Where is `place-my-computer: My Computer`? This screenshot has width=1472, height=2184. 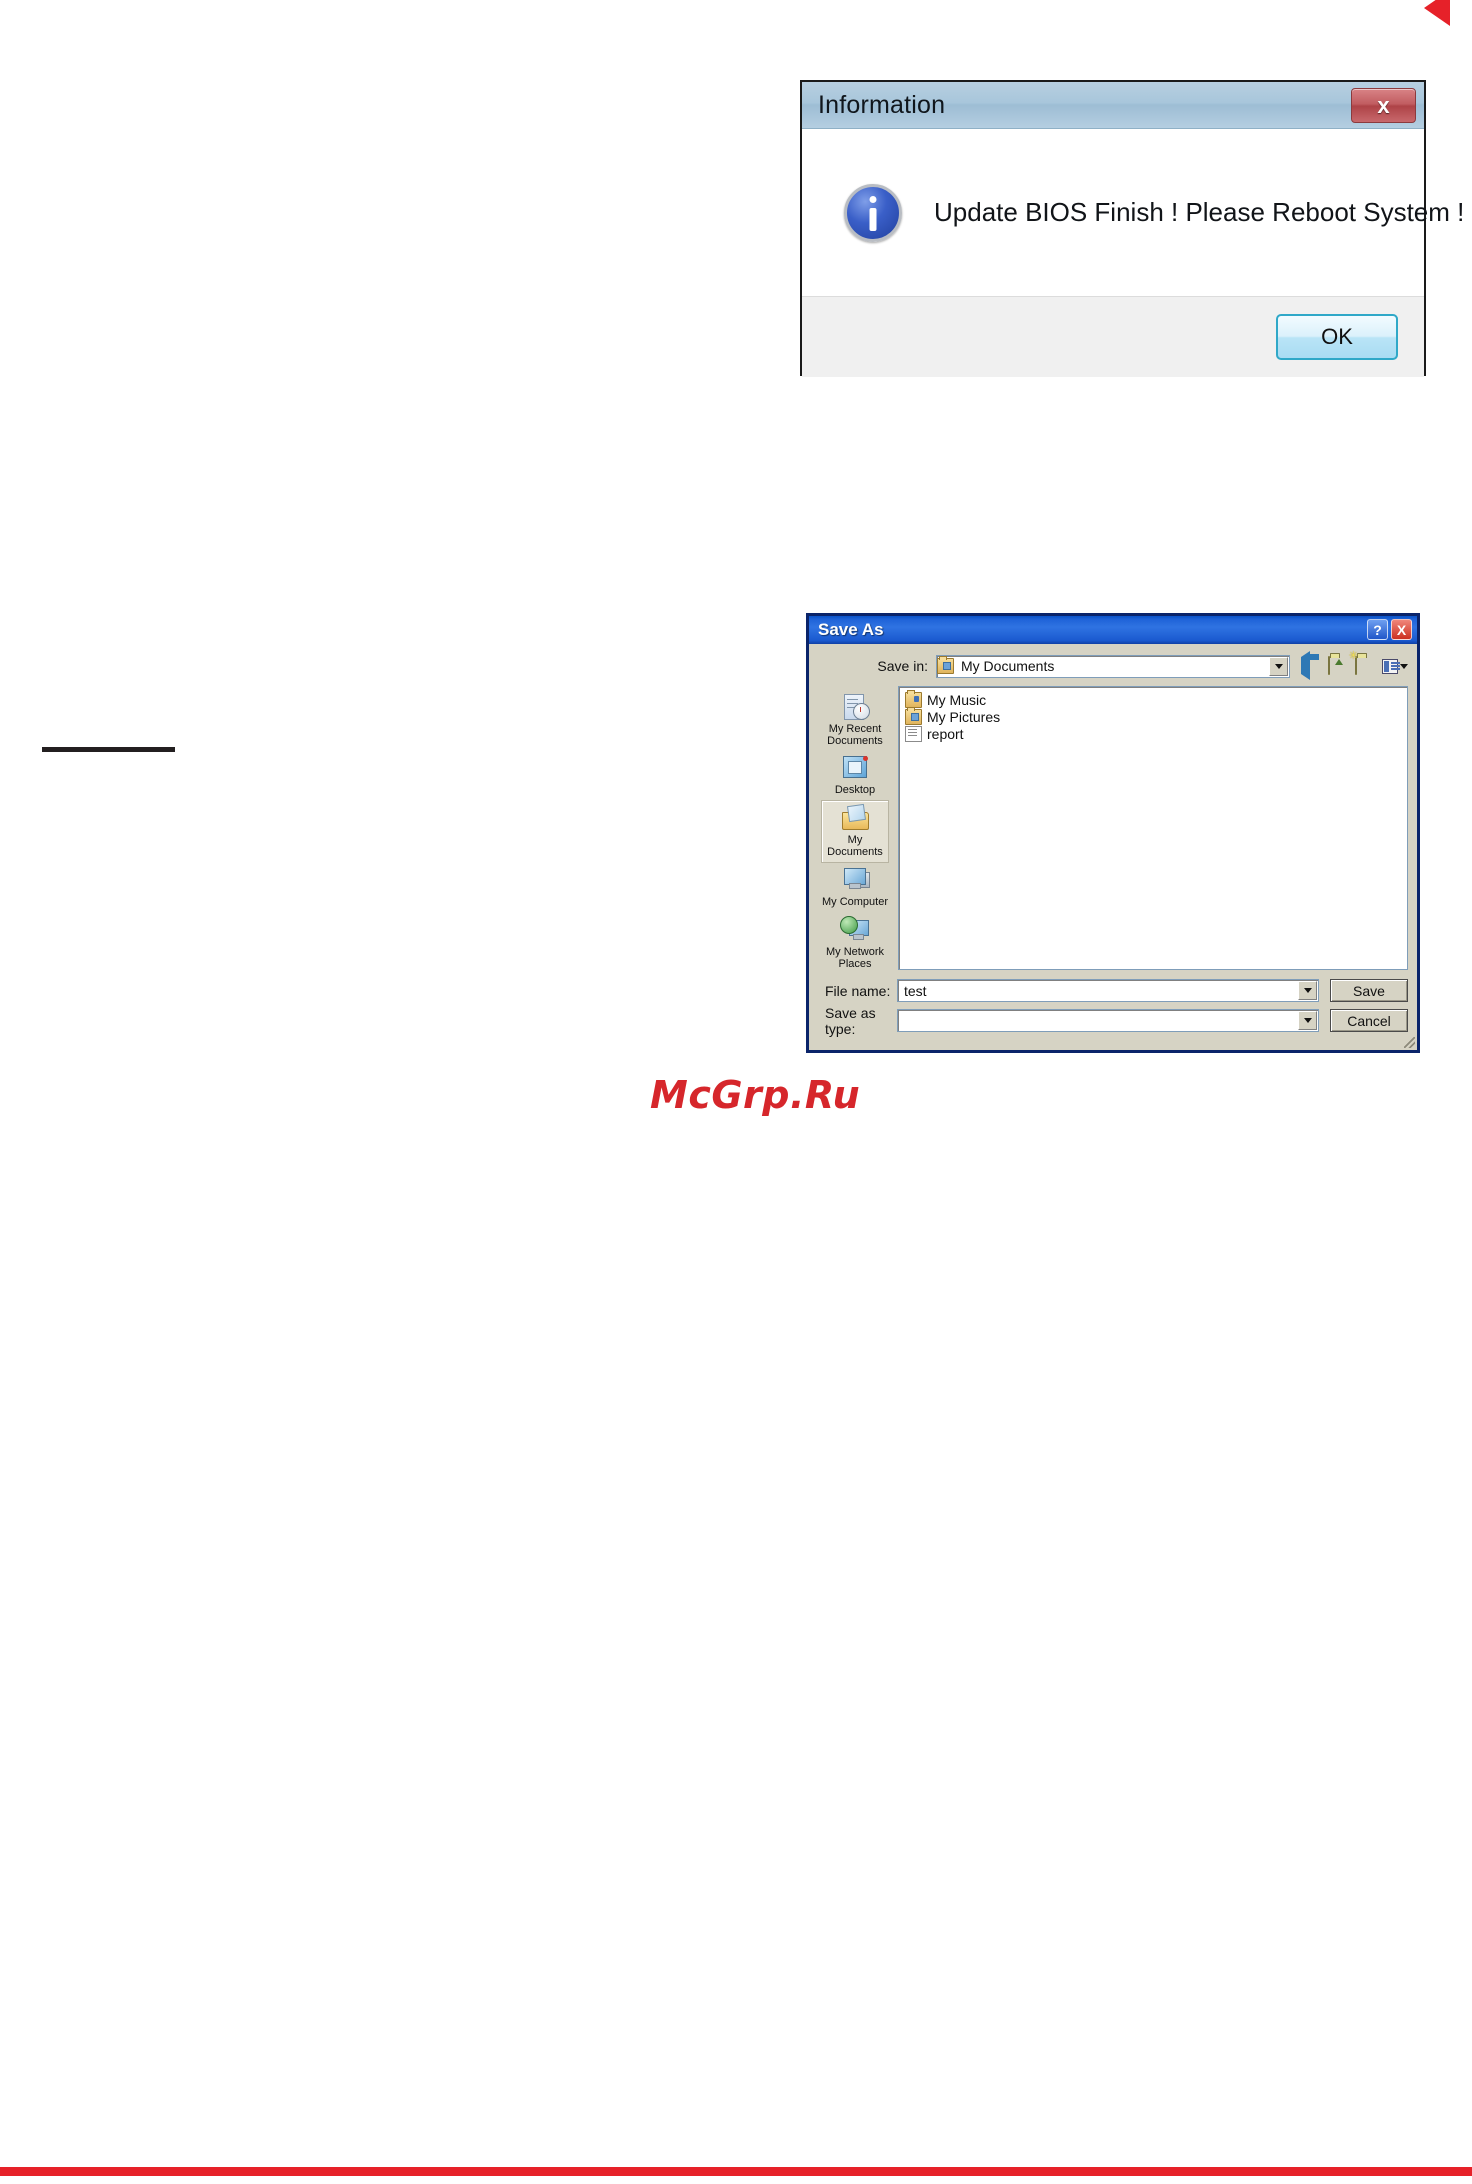 place-my-computer: My Computer is located at coordinates (855, 887).